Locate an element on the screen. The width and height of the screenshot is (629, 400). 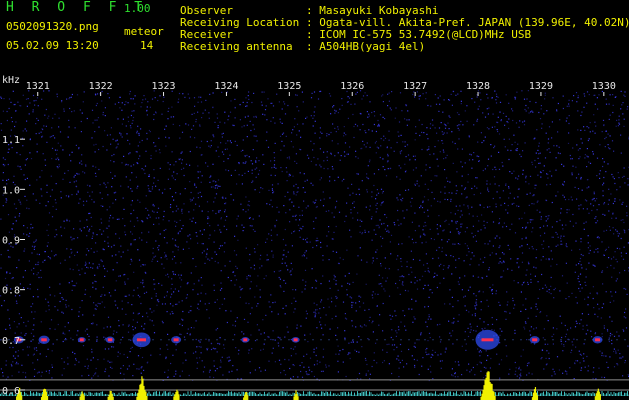
echo-core is located at coordinates (142, 340).